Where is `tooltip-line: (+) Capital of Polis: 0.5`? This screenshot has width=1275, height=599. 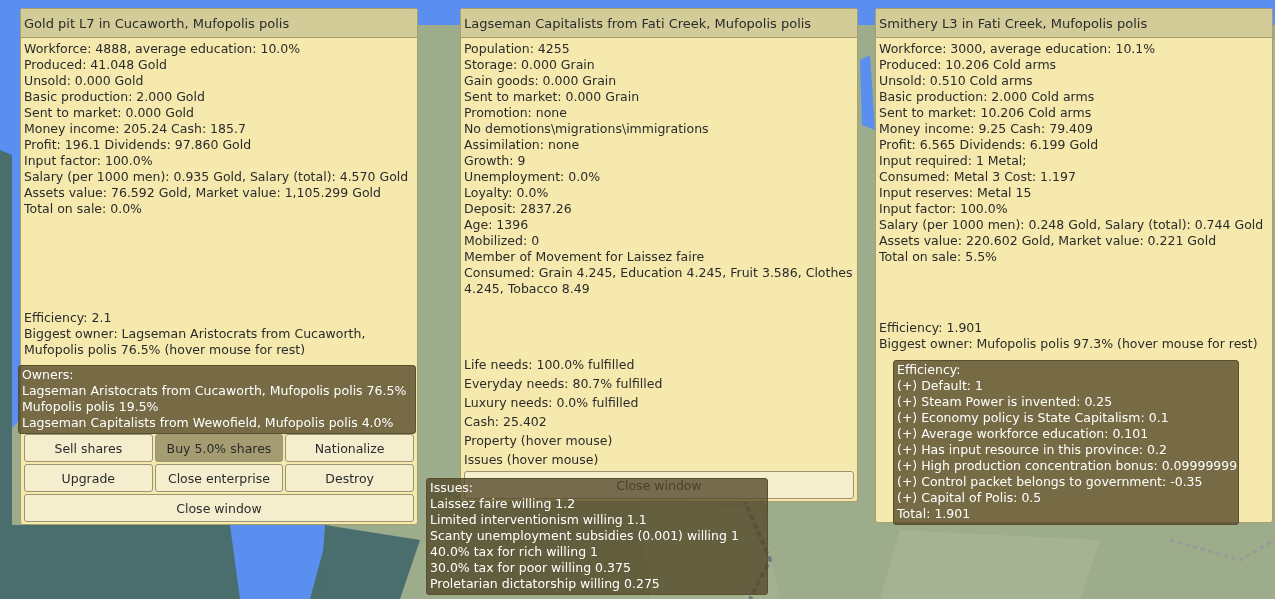 tooltip-line: (+) Capital of Polis: 0.5 is located at coordinates (969, 498).